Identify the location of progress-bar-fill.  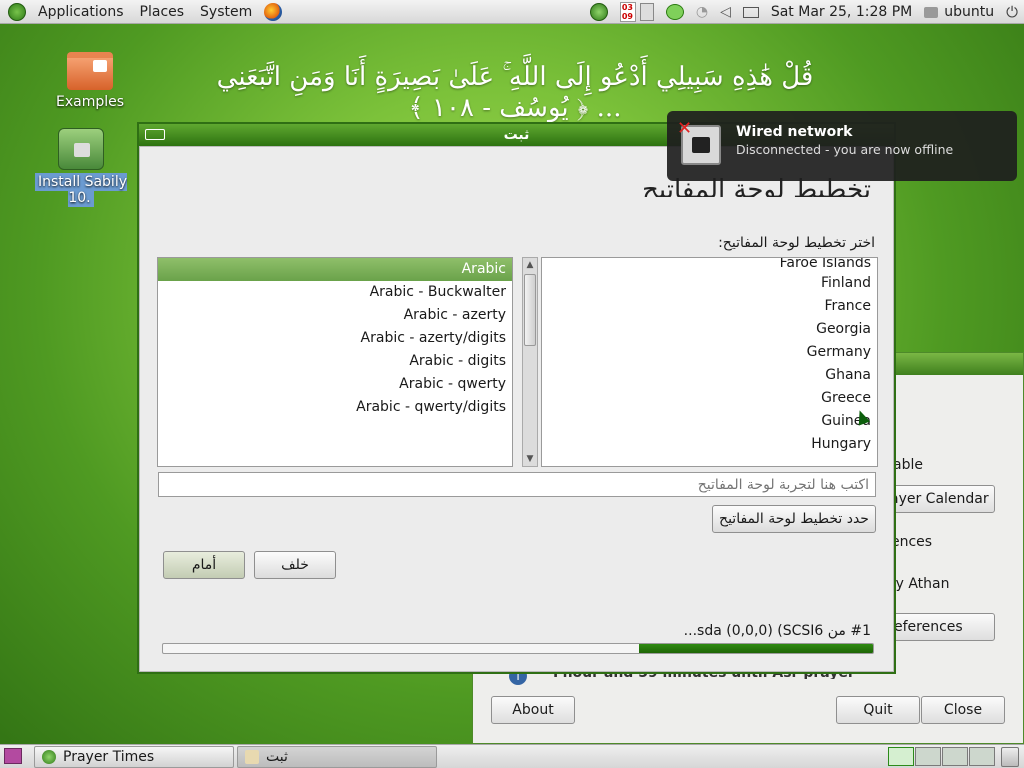
(755, 648).